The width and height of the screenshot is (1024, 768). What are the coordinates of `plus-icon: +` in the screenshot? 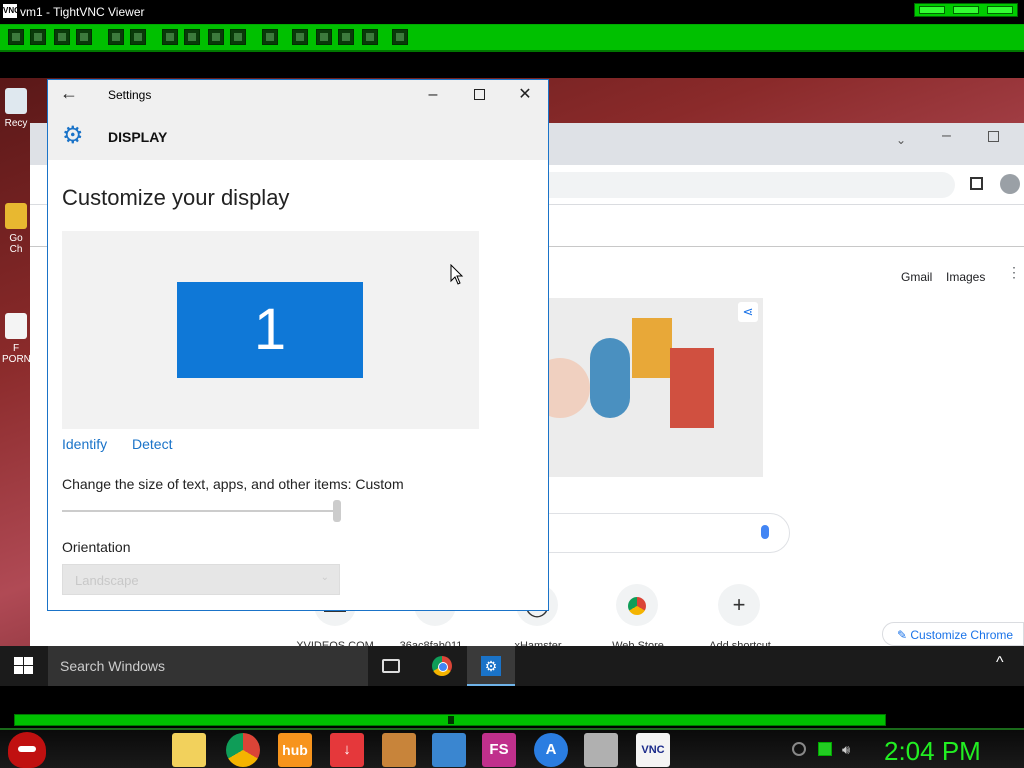 It's located at (739, 604).